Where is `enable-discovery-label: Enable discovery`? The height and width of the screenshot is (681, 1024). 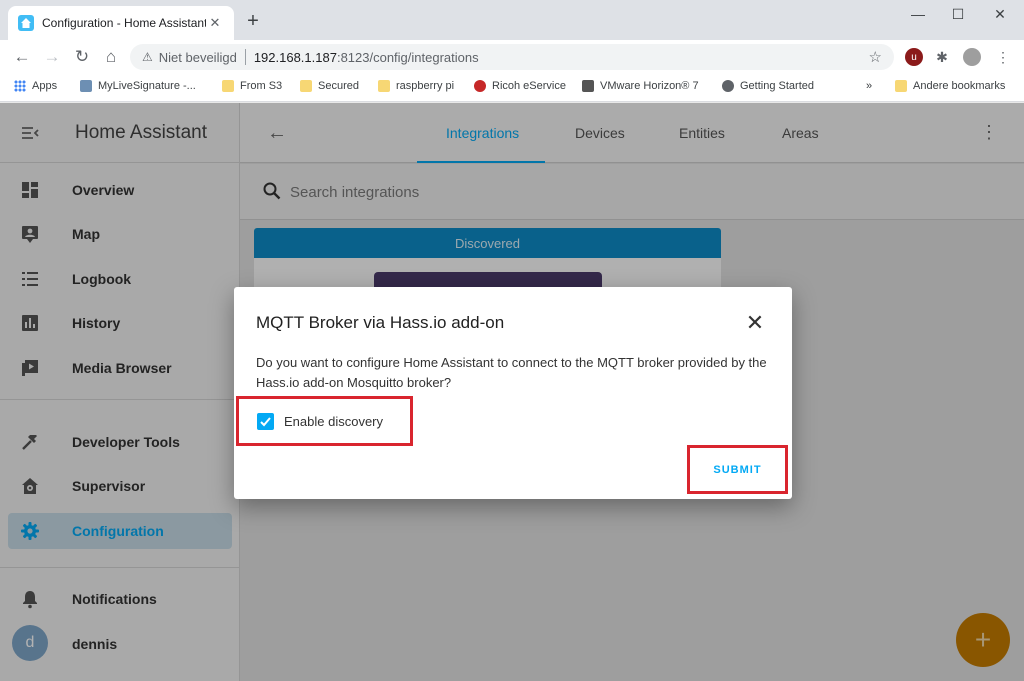 enable-discovery-label: Enable discovery is located at coordinates (333, 421).